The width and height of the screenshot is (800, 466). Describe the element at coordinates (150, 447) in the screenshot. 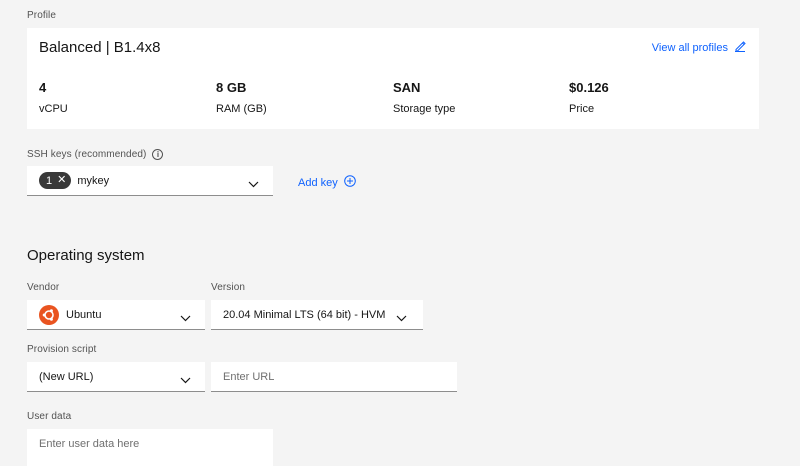

I see `user-data-textarea` at that location.